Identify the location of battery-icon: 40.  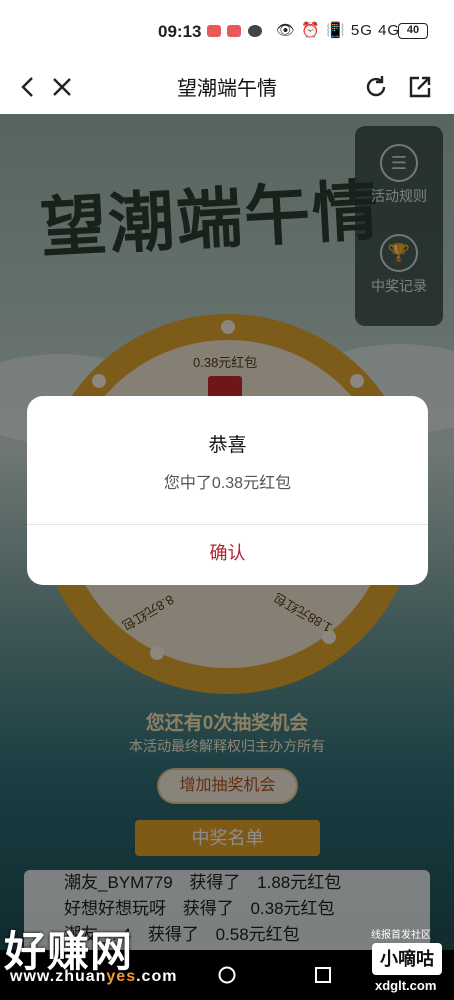
(413, 31).